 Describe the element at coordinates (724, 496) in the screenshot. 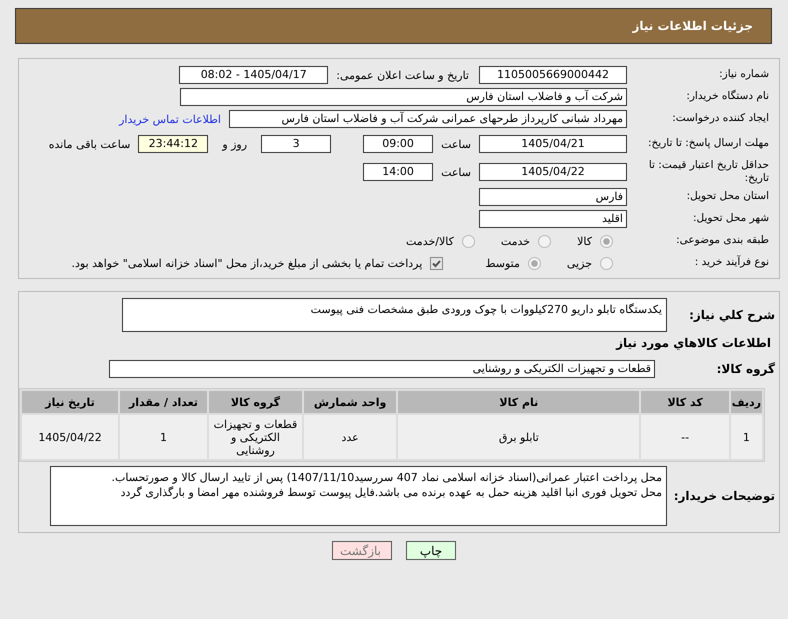

I see `field-label: توضیحات خریدار:` at that location.